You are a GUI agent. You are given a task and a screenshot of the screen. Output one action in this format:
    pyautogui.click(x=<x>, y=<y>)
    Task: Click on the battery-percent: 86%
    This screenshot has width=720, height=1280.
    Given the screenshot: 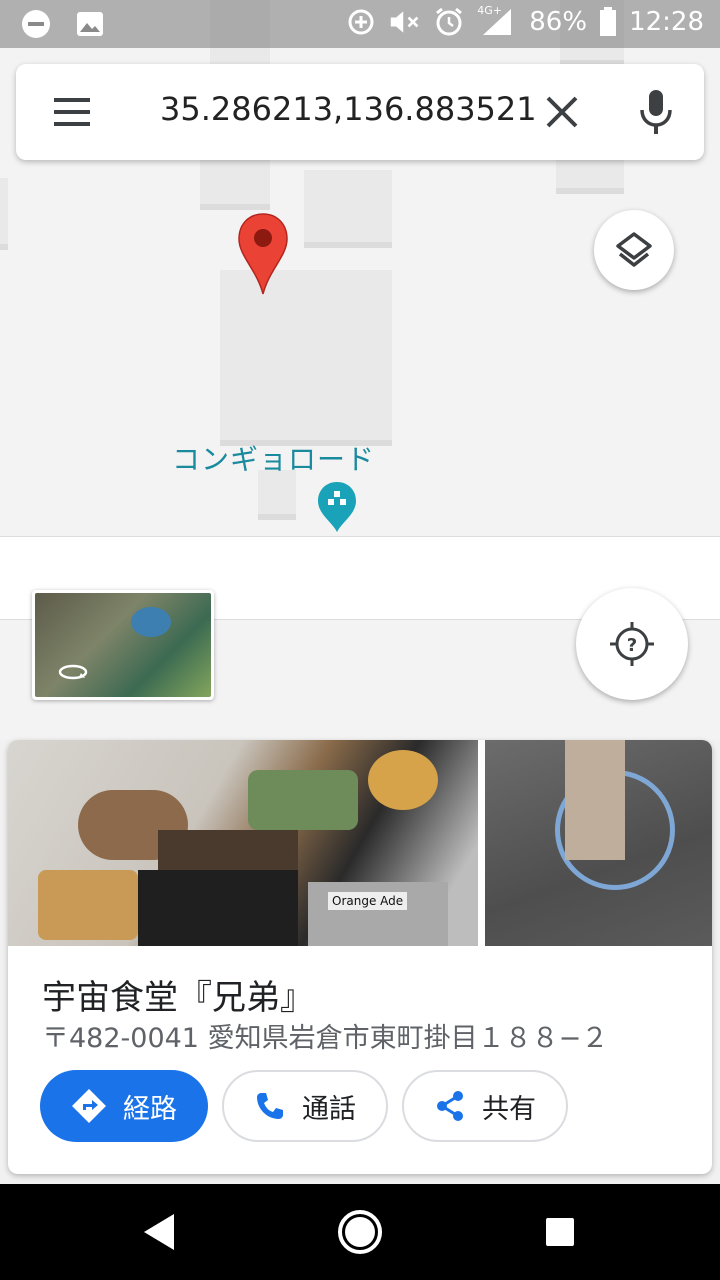 What is the action you would take?
    pyautogui.click(x=558, y=22)
    